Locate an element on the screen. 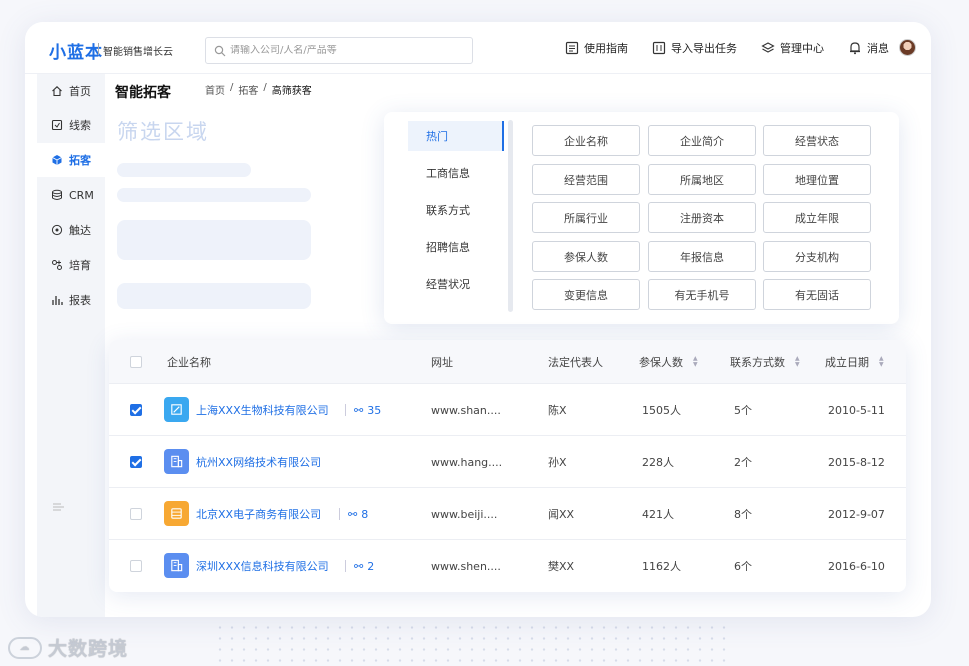 Image resolution: width=969 pixels, height=666 pixels. nav-guide-label: 使用指南 is located at coordinates (606, 48).